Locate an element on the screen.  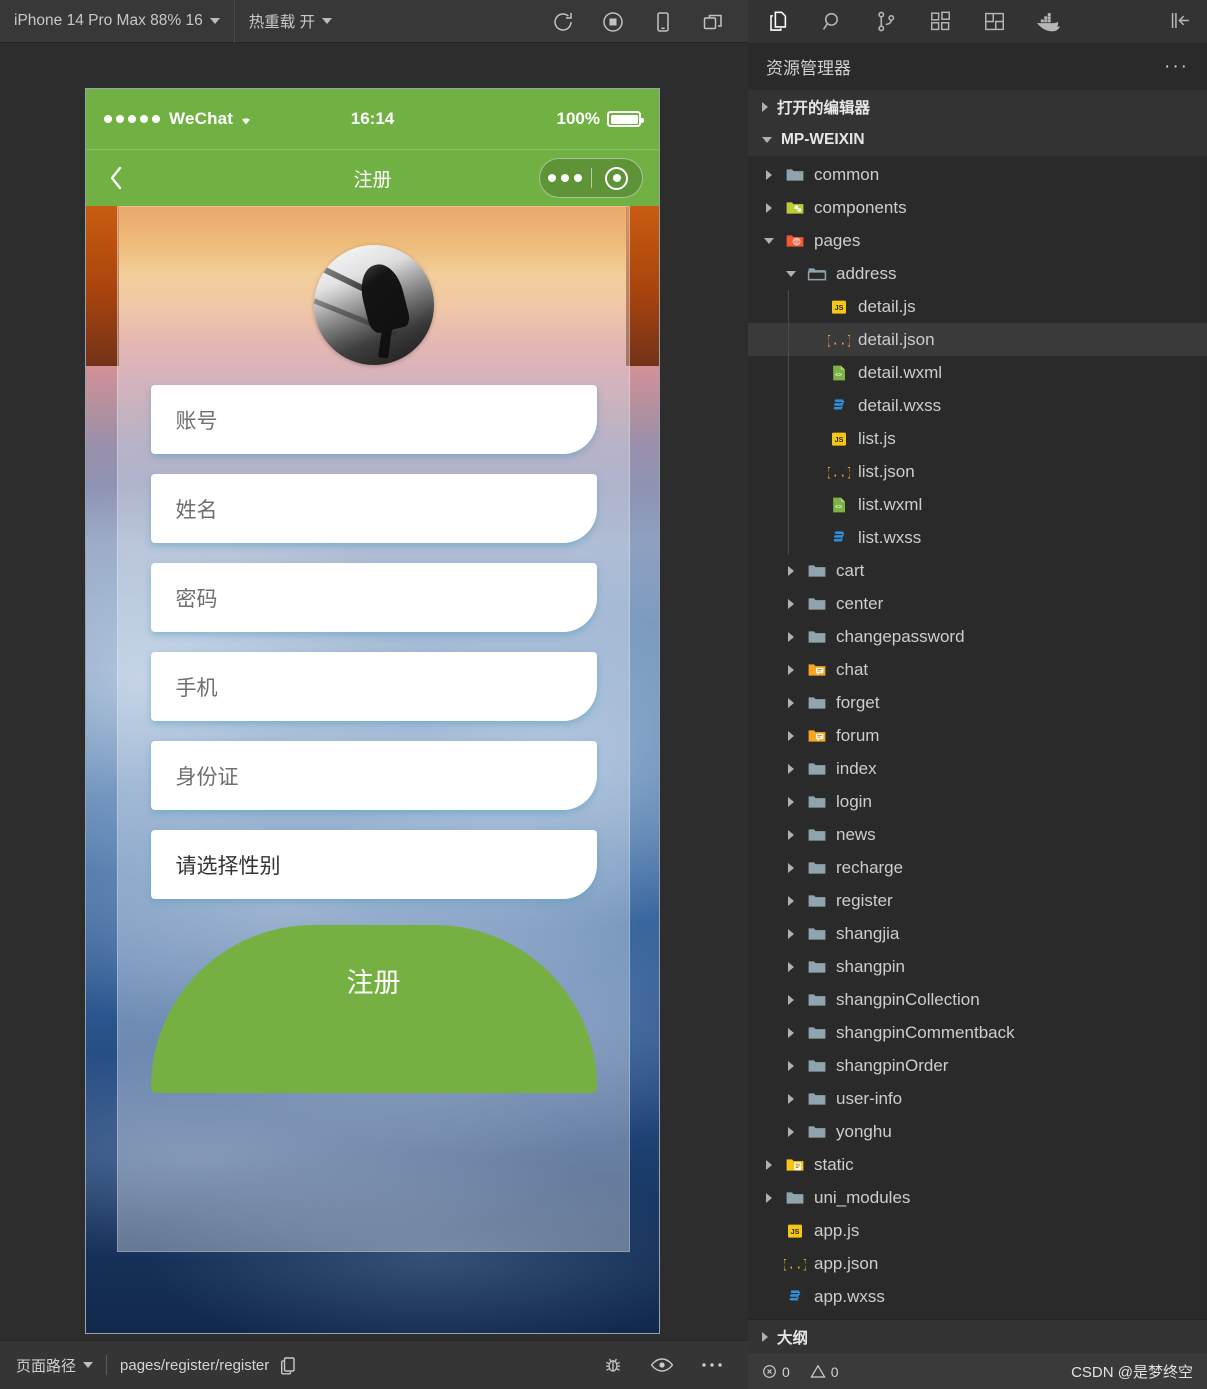
gender-select: 请选择性别 is located at coordinates (373, 864).